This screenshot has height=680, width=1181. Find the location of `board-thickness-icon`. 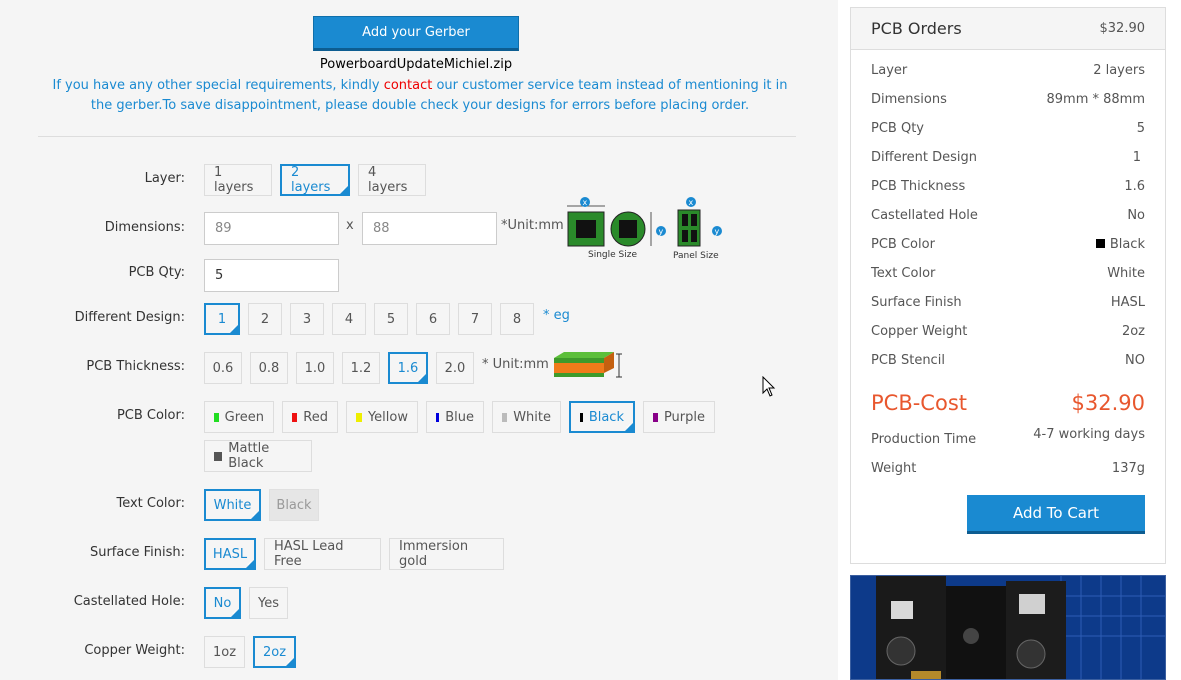

board-thickness-icon is located at coordinates (588, 365).